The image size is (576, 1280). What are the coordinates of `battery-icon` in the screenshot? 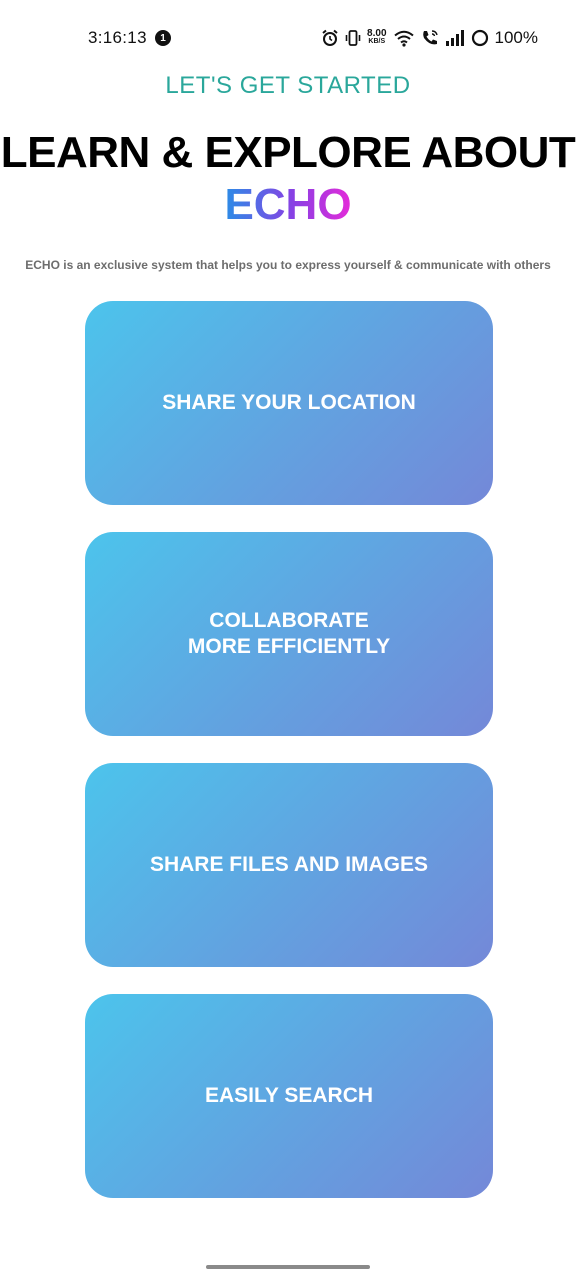 It's located at (480, 38).